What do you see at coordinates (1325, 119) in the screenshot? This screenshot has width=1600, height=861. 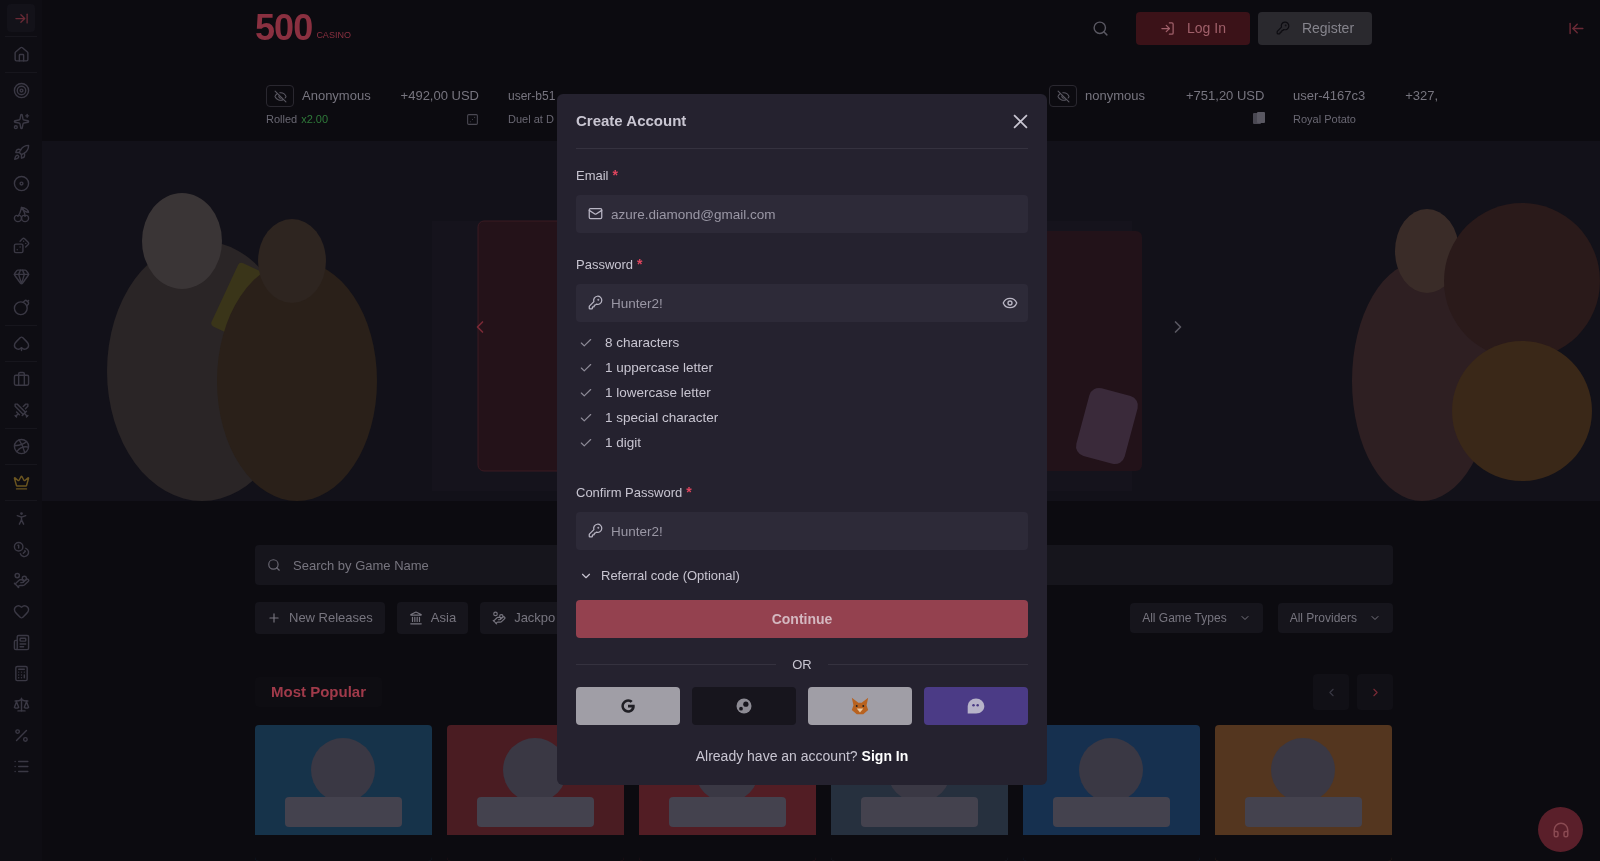 I see `ticker-note: Royal Potato` at bounding box center [1325, 119].